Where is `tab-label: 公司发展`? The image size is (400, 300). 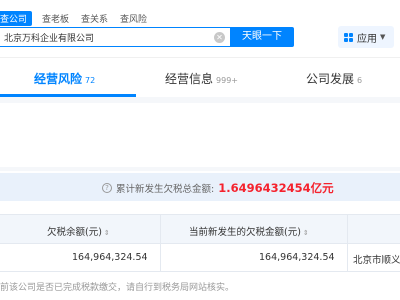
tab-label: 公司发展 is located at coordinates (330, 79).